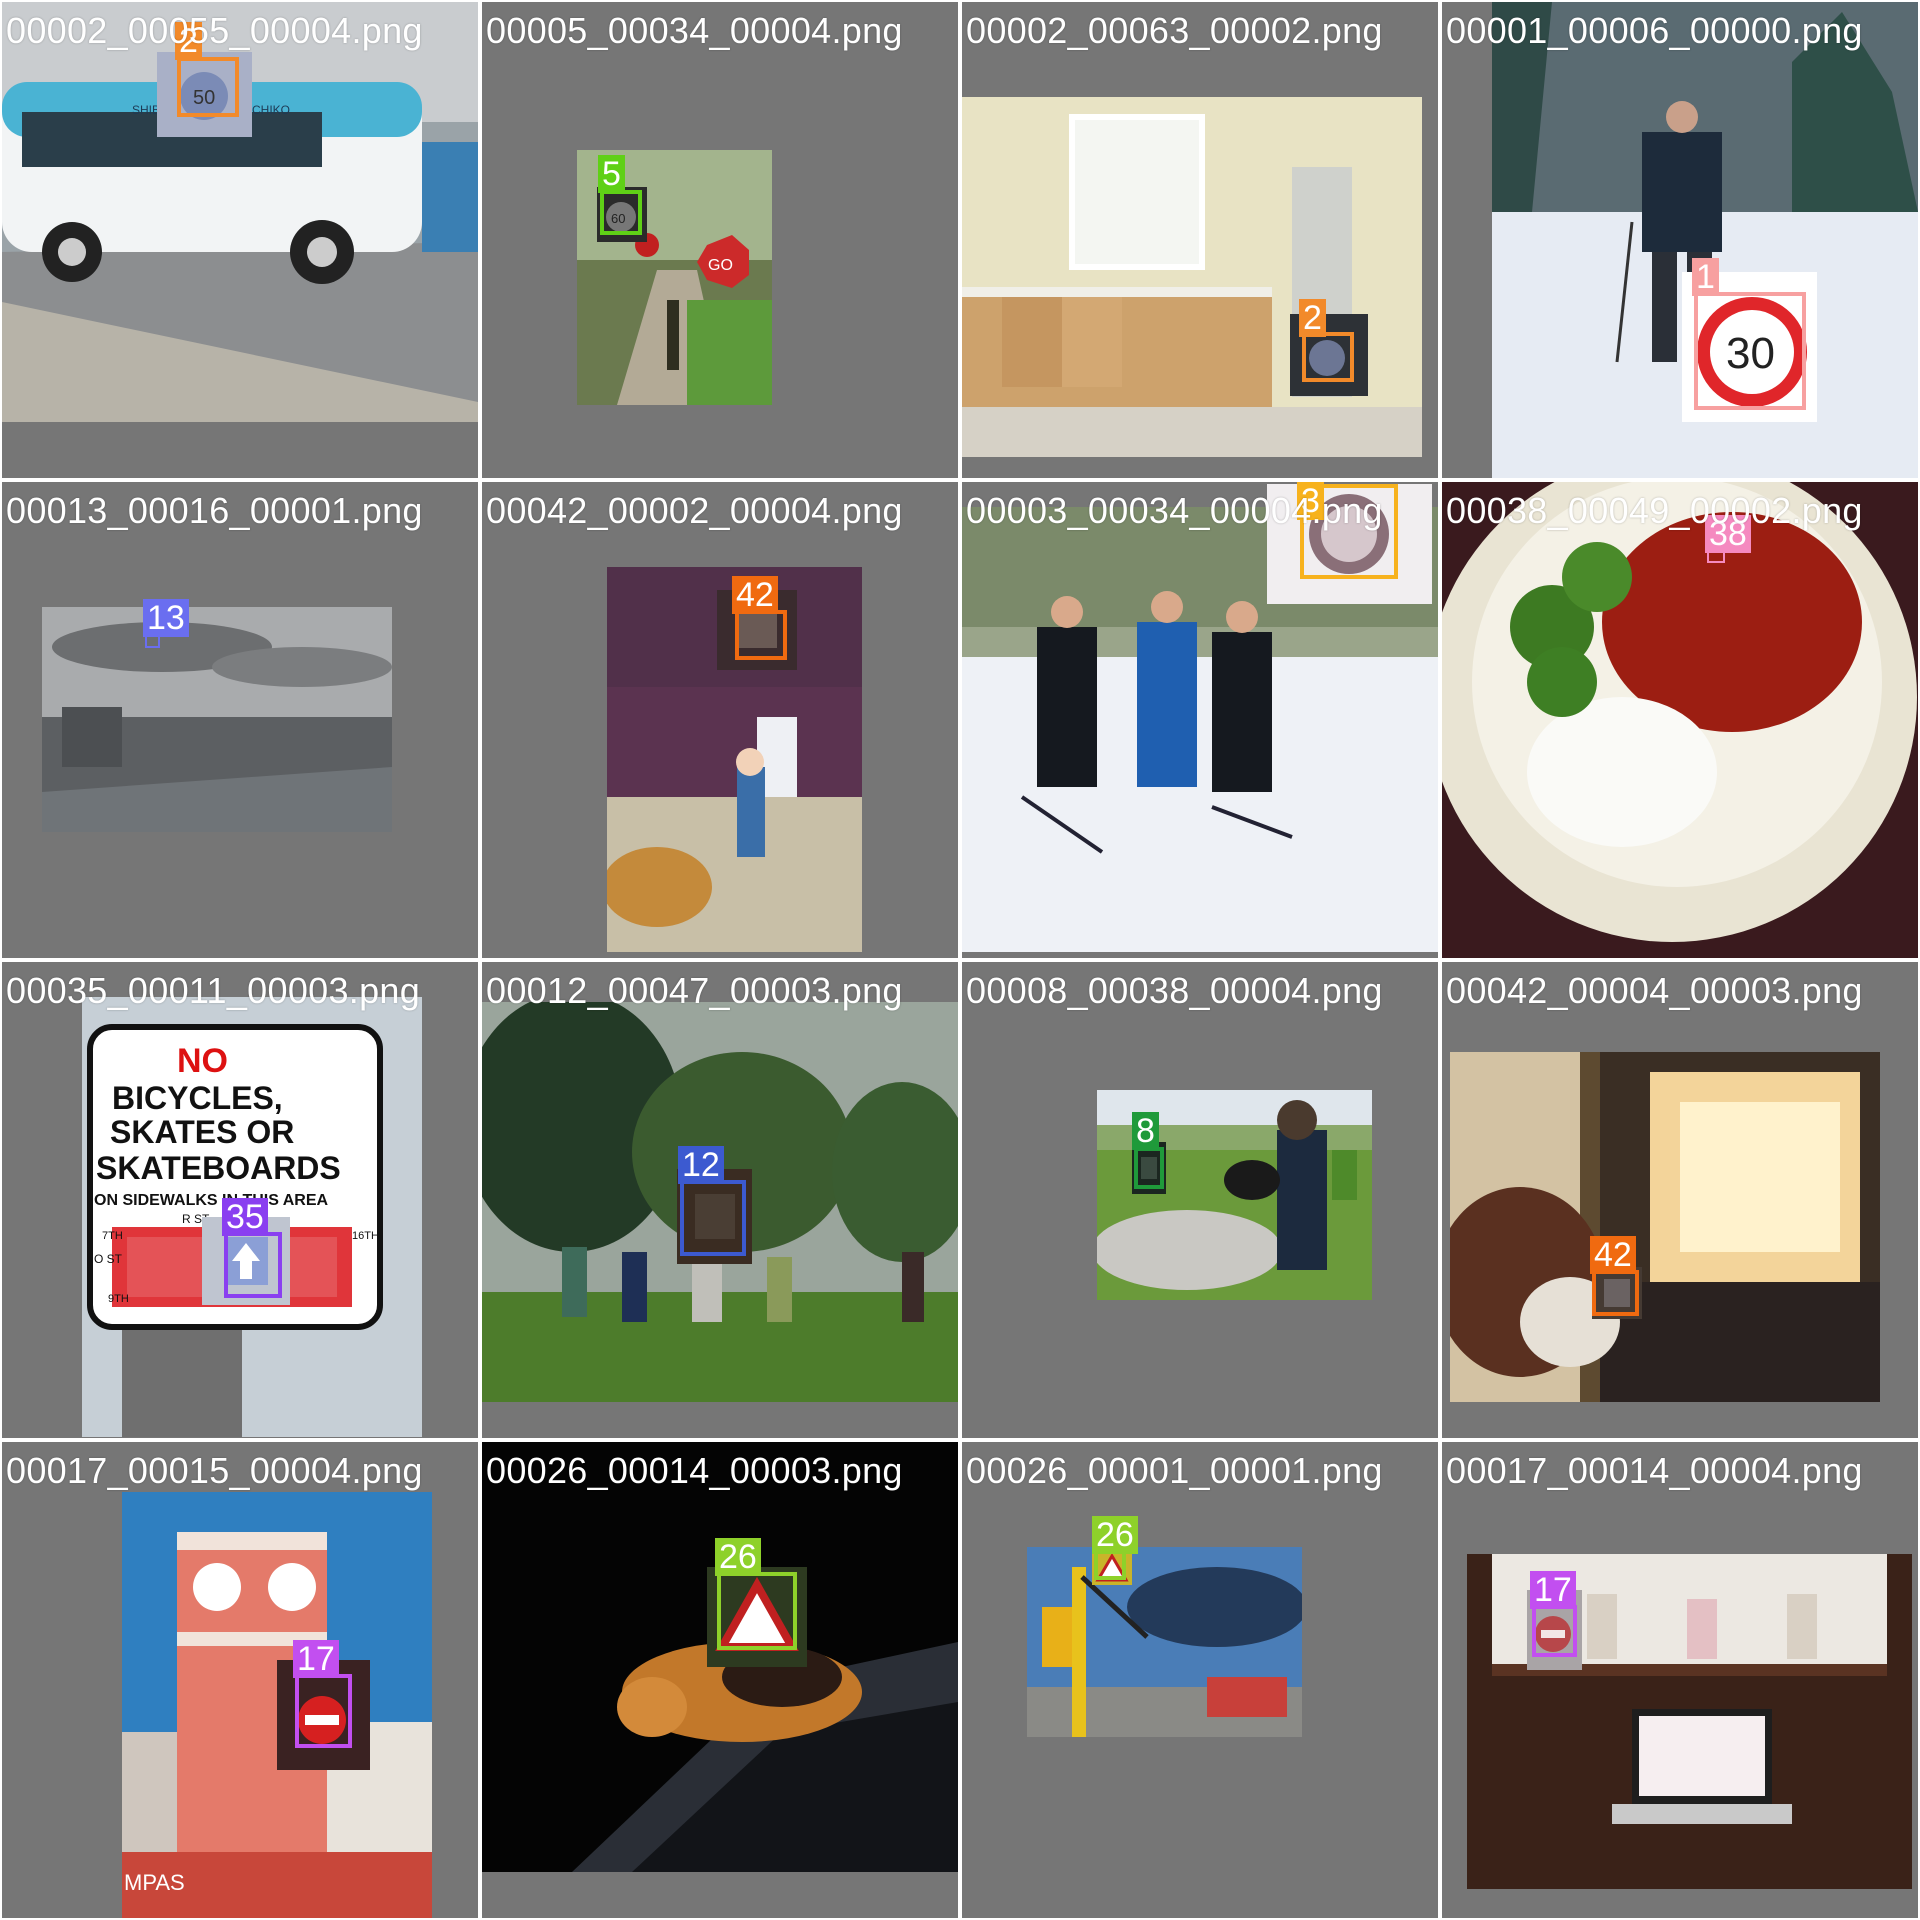  What do you see at coordinates (1145, 1131) in the screenshot?
I see `class-label: 8` at bounding box center [1145, 1131].